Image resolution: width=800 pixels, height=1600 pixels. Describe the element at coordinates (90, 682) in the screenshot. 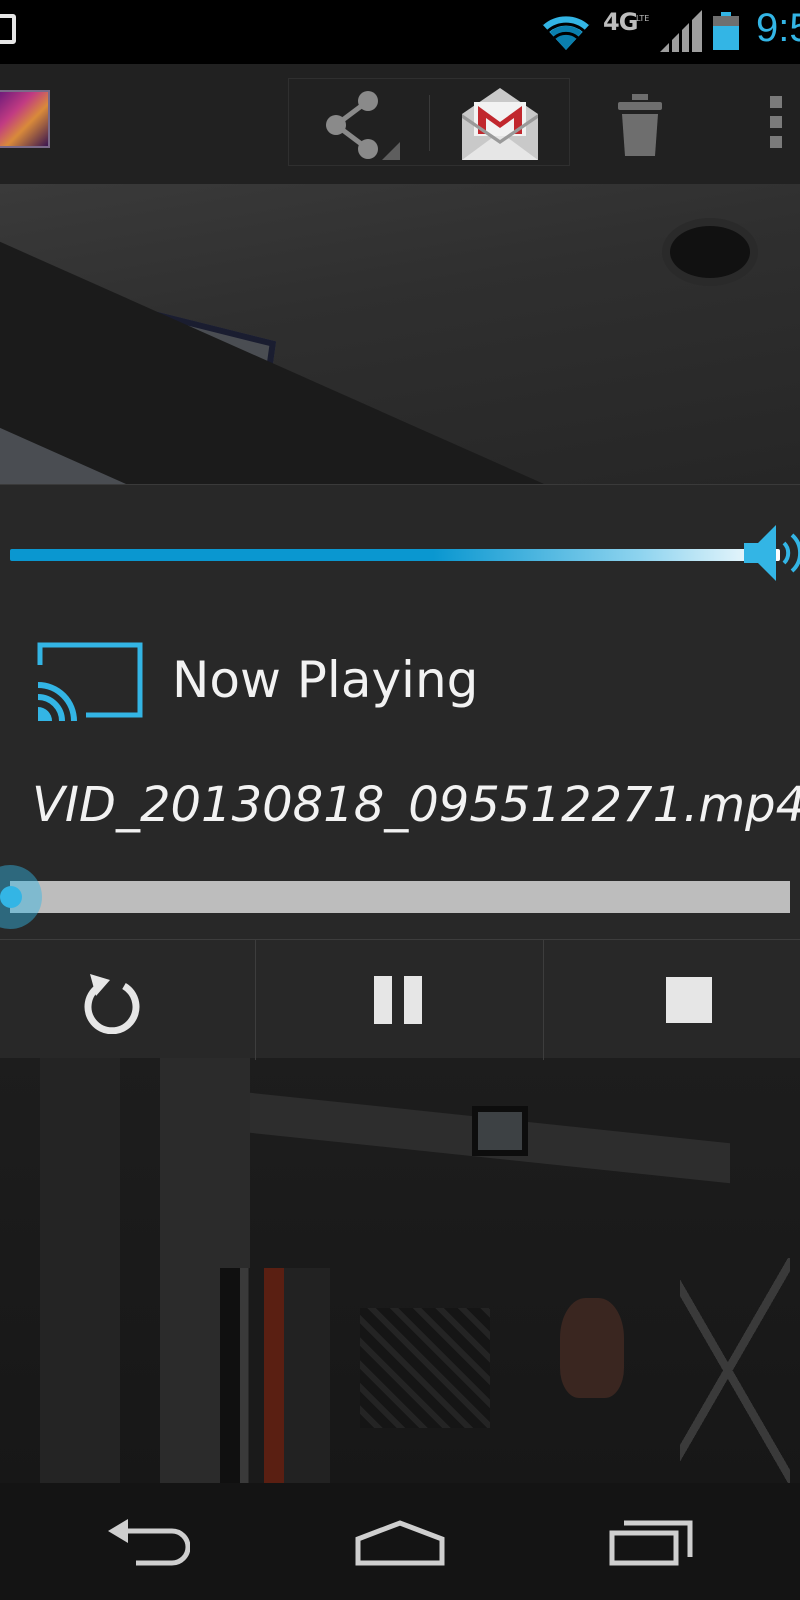

I see `cast-icon` at that location.